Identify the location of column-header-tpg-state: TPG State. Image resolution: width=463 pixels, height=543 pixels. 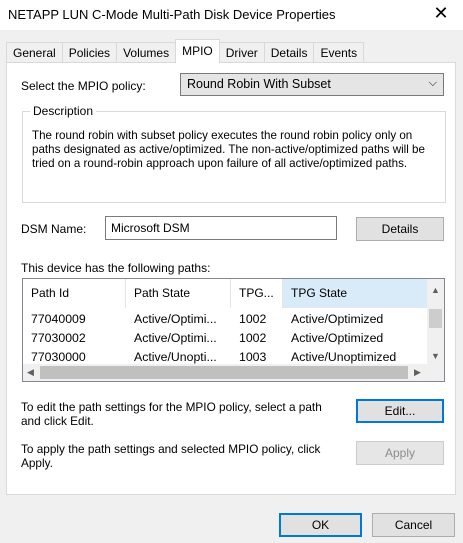
(355, 293).